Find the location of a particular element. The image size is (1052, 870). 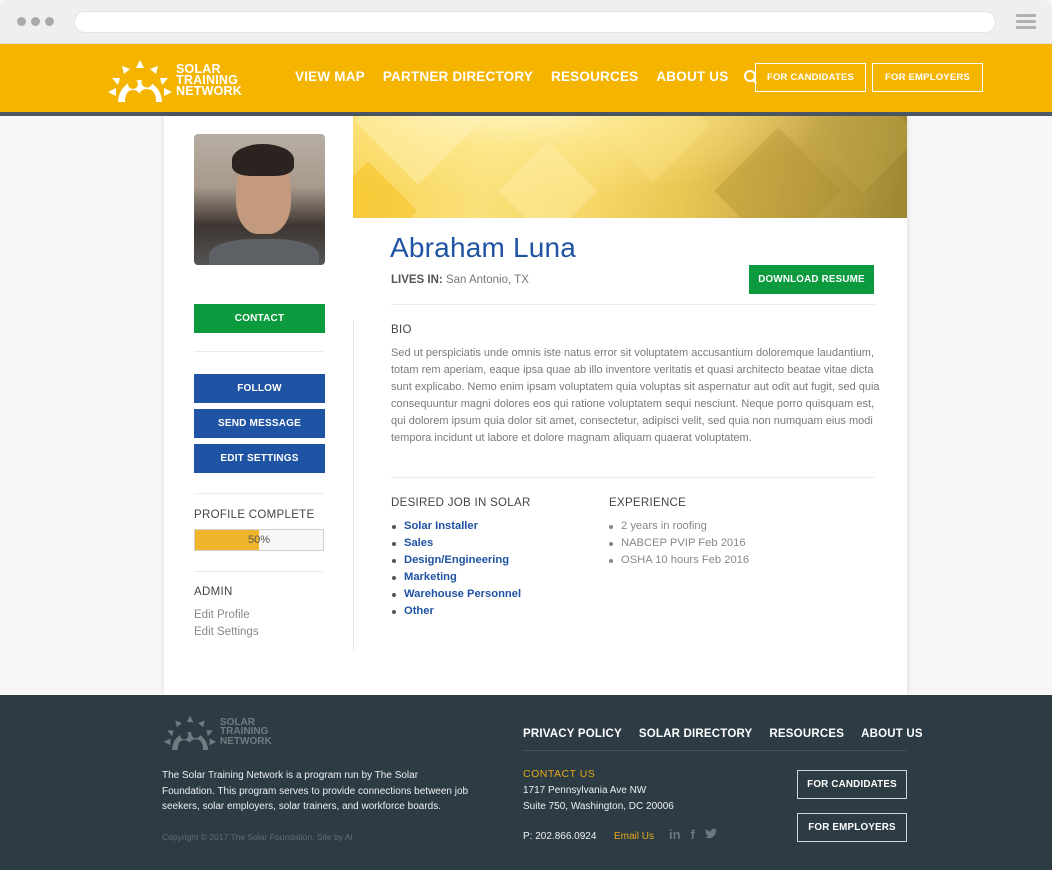

desired-job-item: Warehouse Personnel is located at coordinates (456, 594).